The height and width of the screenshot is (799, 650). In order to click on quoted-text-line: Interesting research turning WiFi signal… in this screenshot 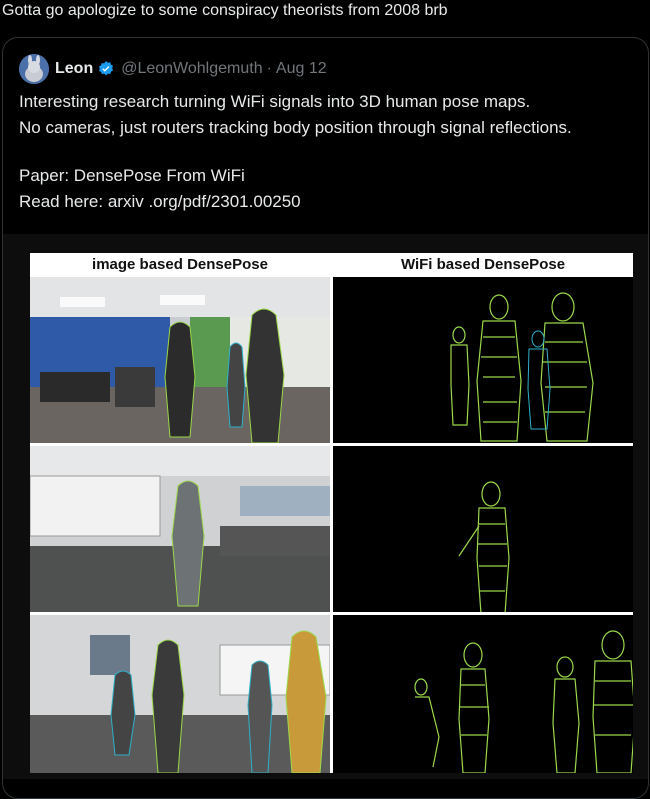, I will do `click(275, 101)`.